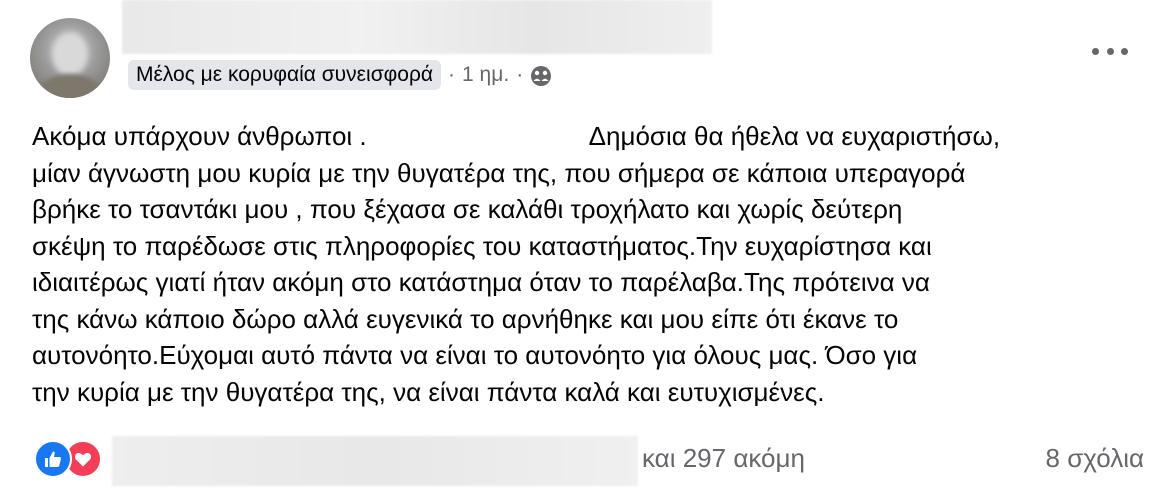 This screenshot has width=1154, height=488. I want to click on comments-count: 8 σχόλια, so click(1095, 458).